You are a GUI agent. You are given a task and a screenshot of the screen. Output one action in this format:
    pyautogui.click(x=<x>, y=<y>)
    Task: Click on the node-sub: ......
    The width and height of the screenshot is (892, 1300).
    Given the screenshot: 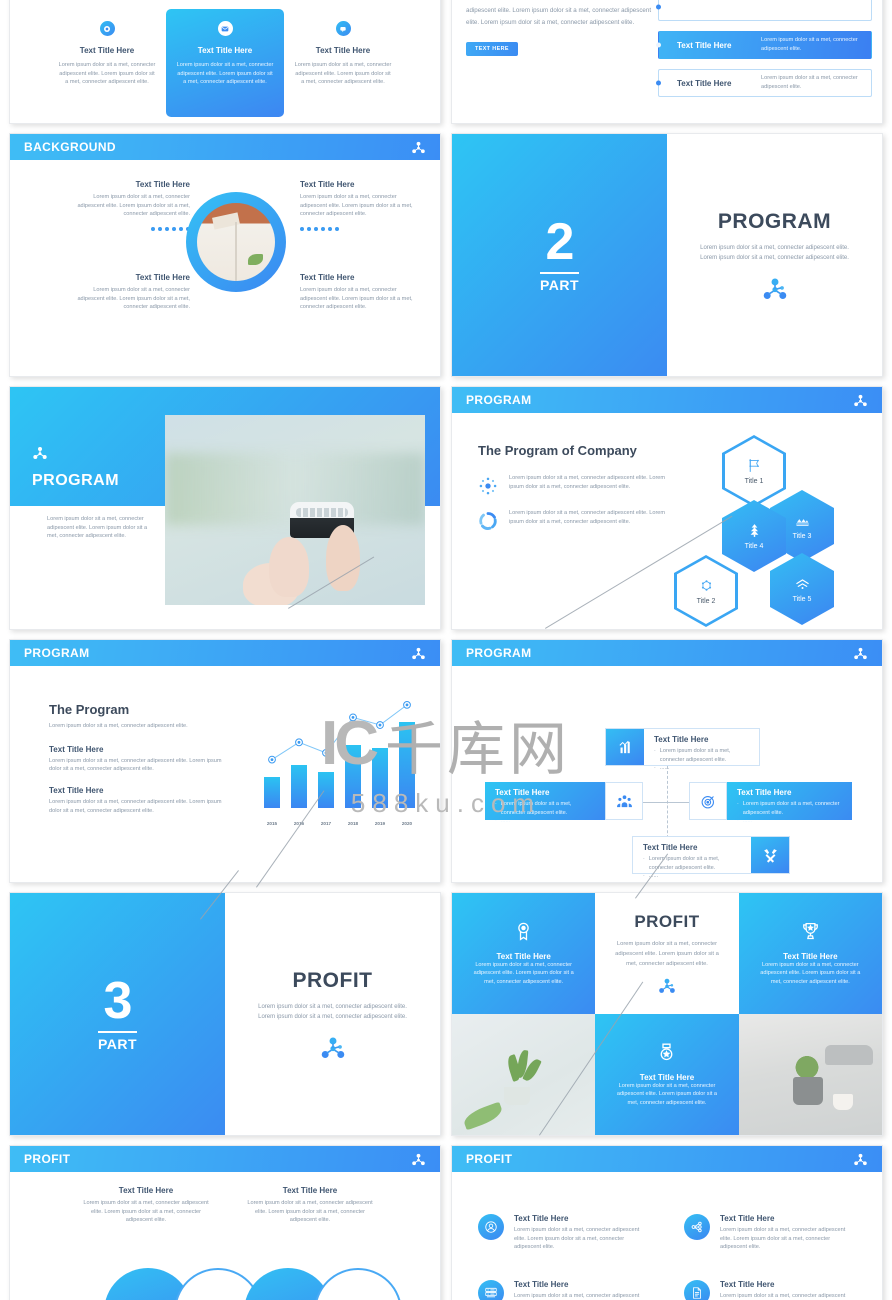 What is the action you would take?
    pyautogui.click(x=664, y=768)
    